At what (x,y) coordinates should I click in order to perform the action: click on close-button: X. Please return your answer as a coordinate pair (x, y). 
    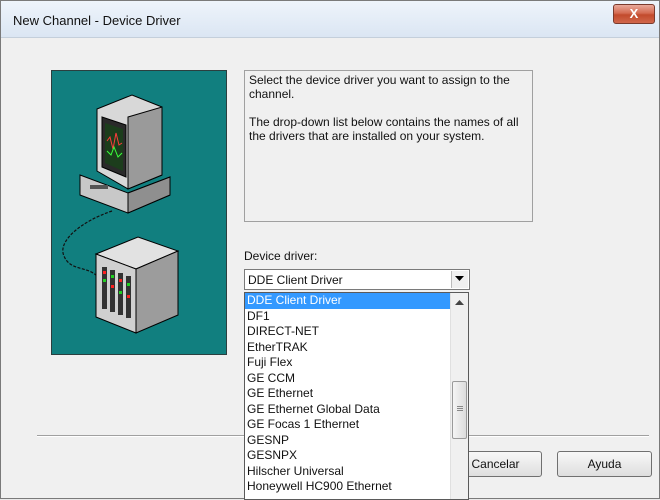
    Looking at the image, I should click on (634, 14).